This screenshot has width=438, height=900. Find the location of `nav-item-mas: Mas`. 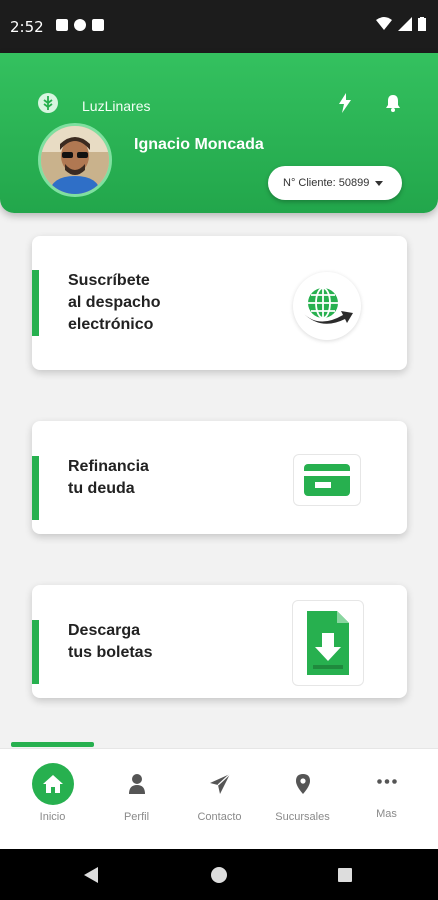

nav-item-mas: Mas is located at coordinates (386, 799).